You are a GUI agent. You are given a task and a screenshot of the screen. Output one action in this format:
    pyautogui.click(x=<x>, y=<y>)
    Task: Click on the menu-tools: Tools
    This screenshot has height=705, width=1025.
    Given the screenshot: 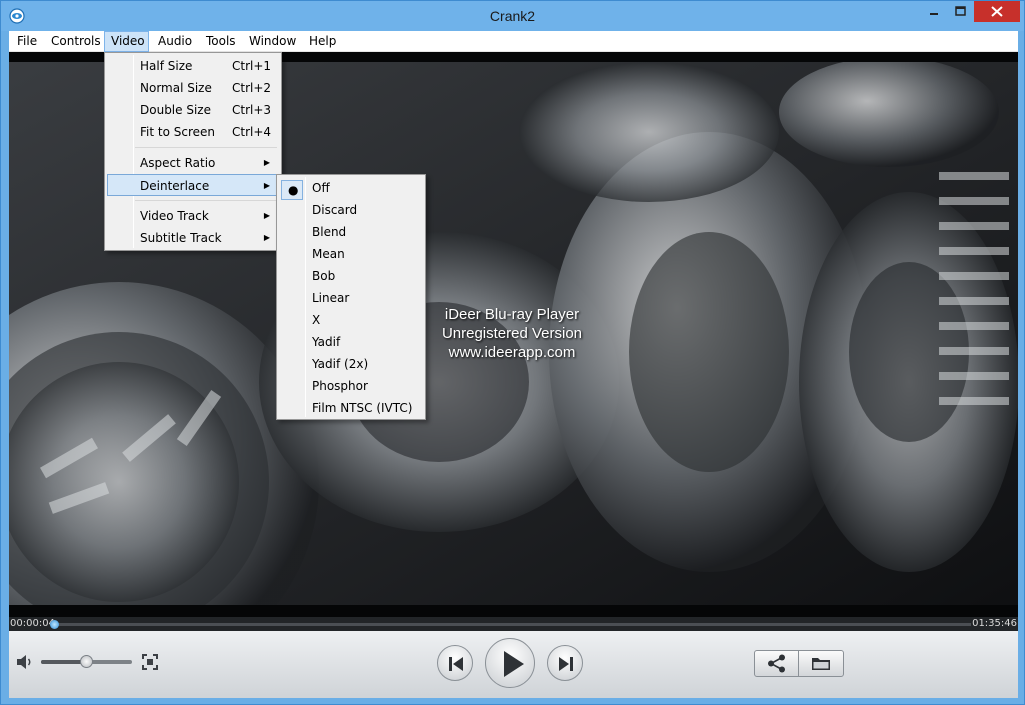 What is the action you would take?
    pyautogui.click(x=221, y=41)
    